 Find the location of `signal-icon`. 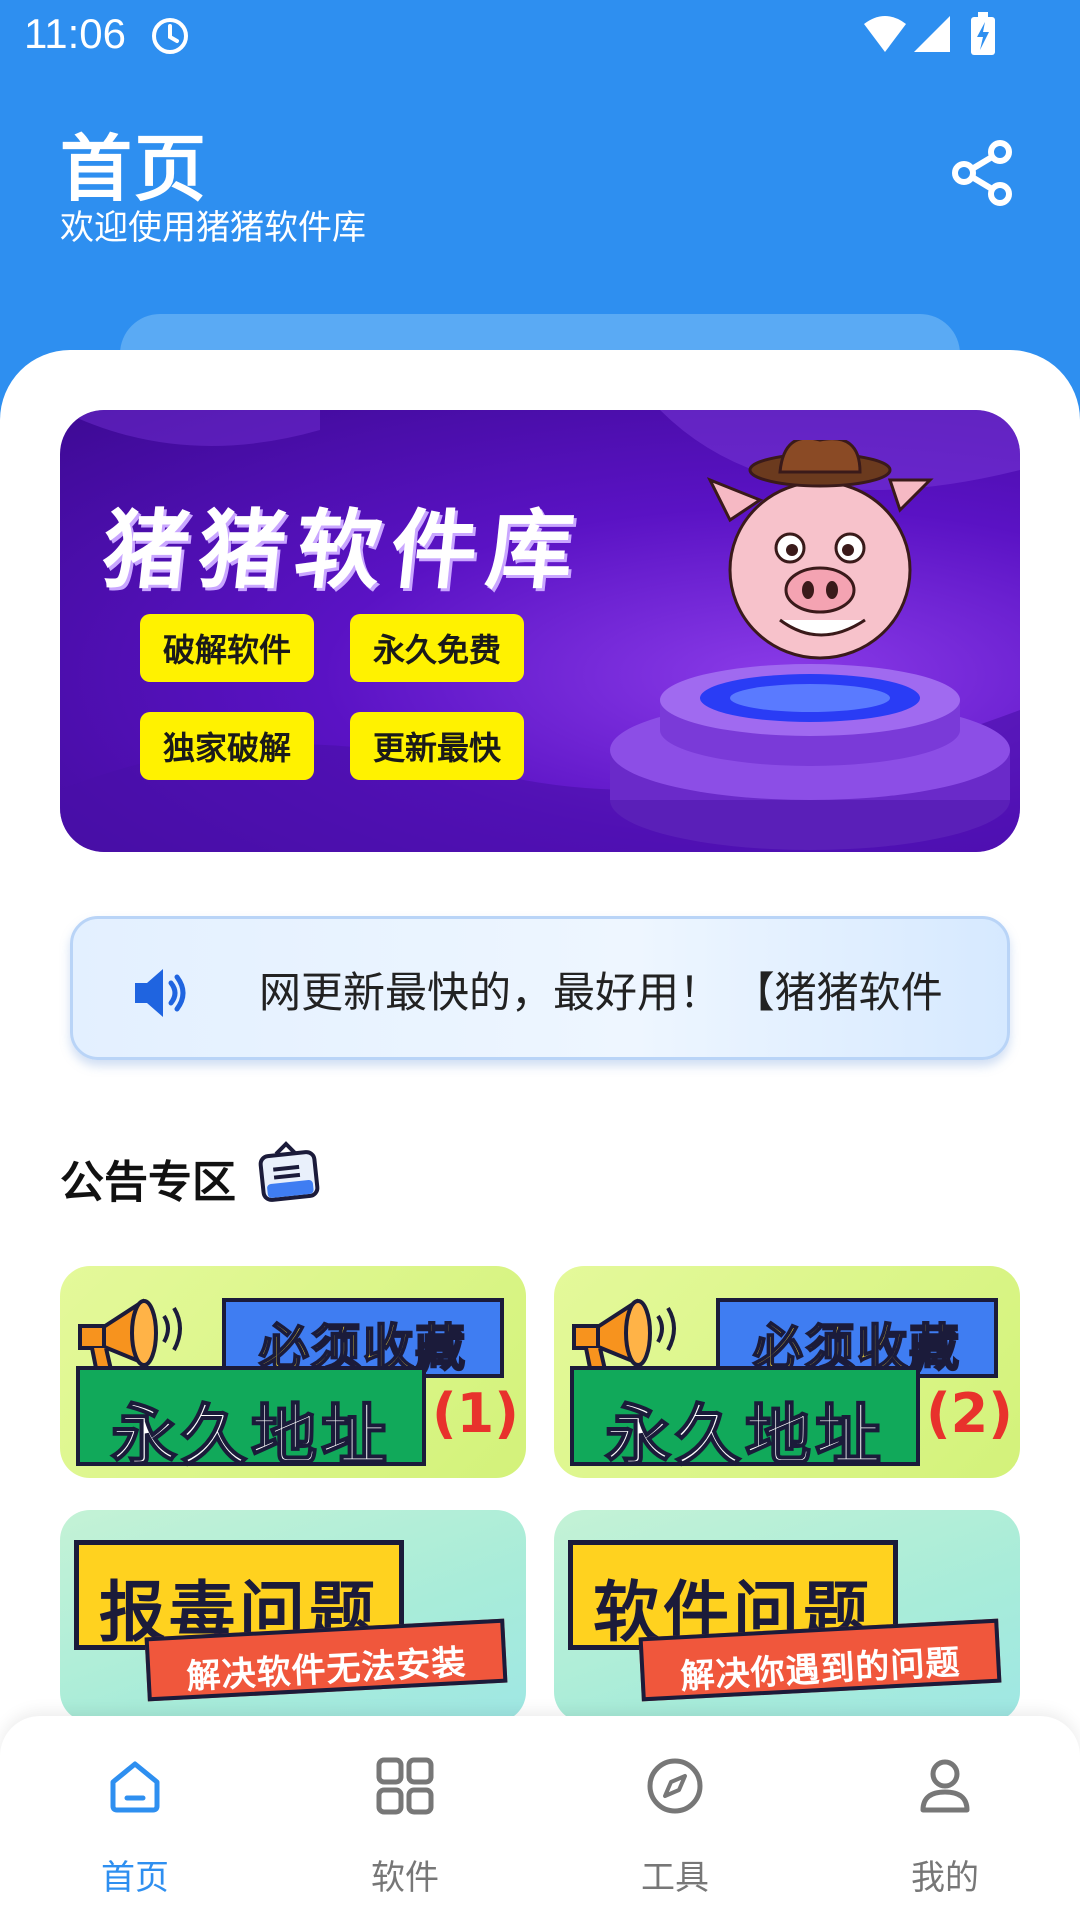

signal-icon is located at coordinates (932, 34).